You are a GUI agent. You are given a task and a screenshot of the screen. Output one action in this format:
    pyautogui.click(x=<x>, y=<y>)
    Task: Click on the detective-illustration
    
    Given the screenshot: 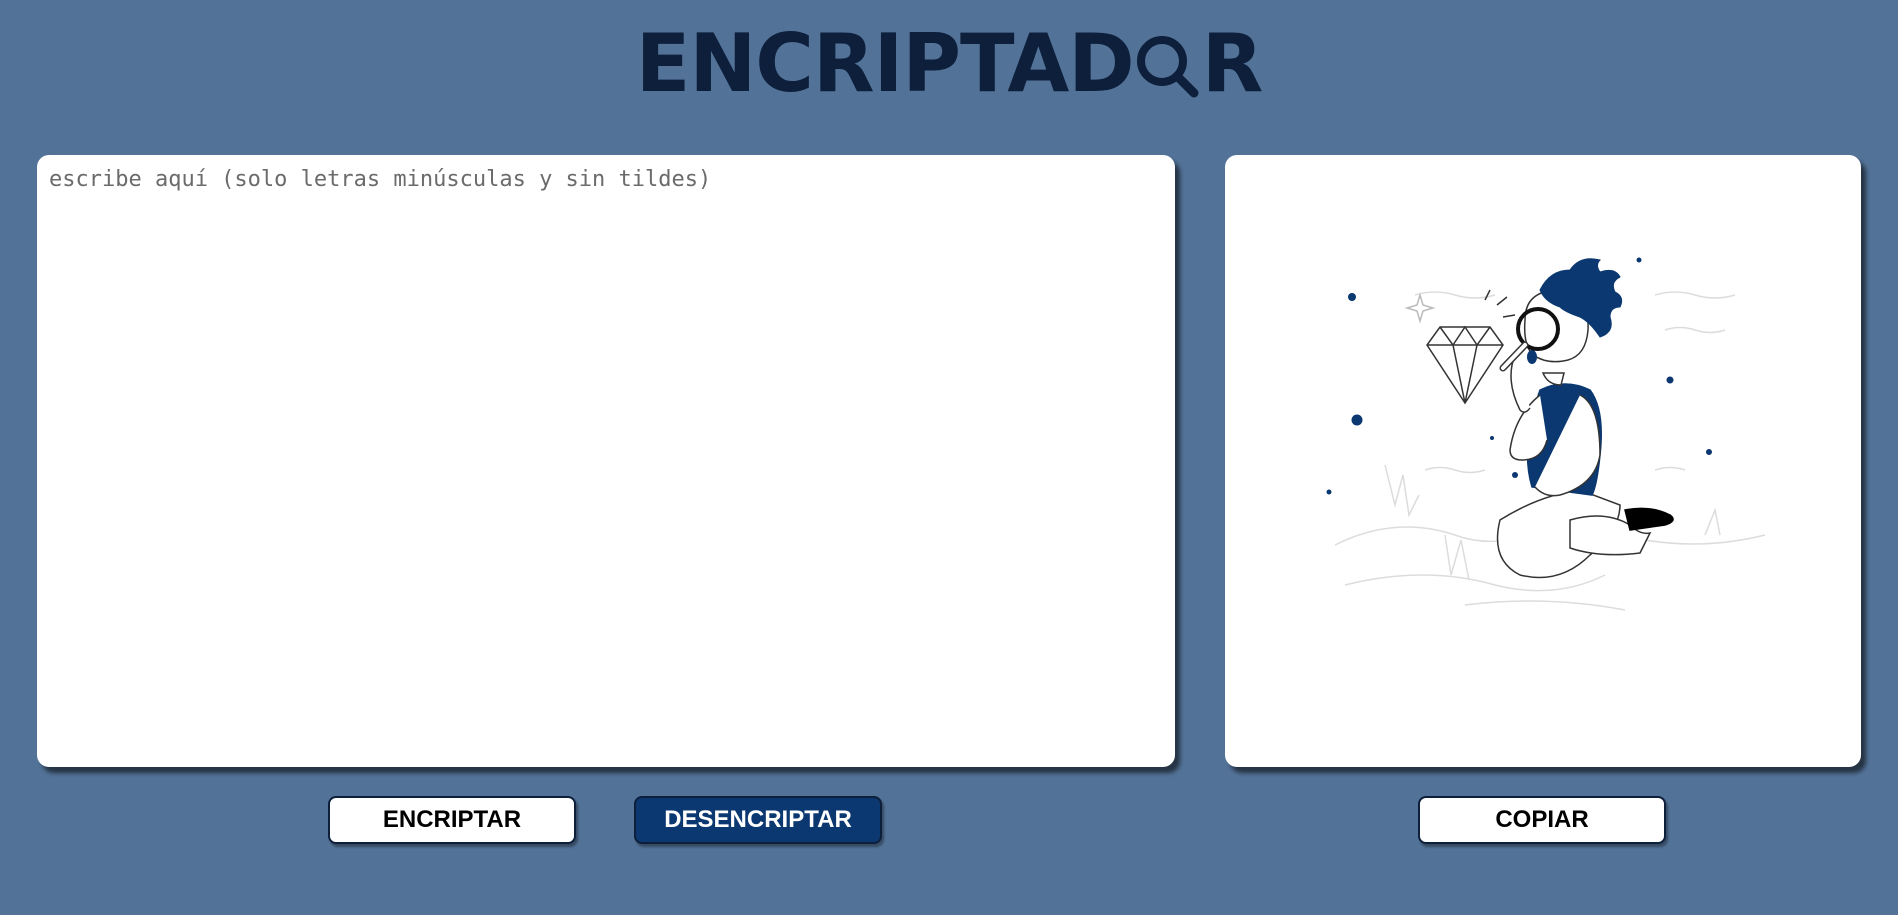 What is the action you would take?
    pyautogui.click(x=1546, y=434)
    